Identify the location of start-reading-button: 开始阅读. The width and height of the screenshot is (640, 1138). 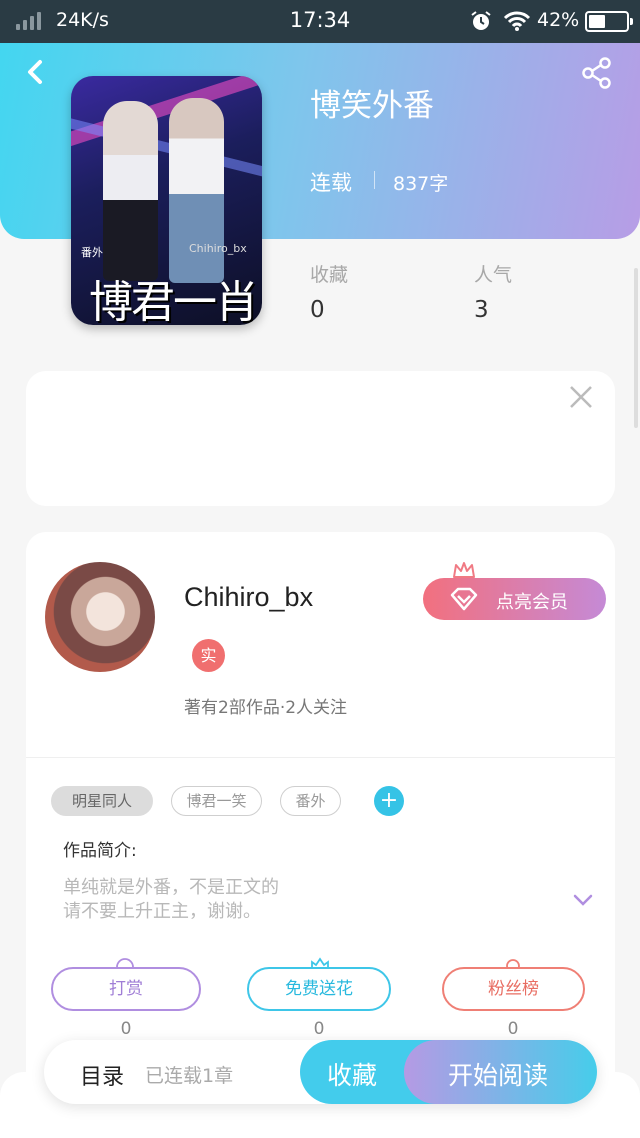
(500, 1072).